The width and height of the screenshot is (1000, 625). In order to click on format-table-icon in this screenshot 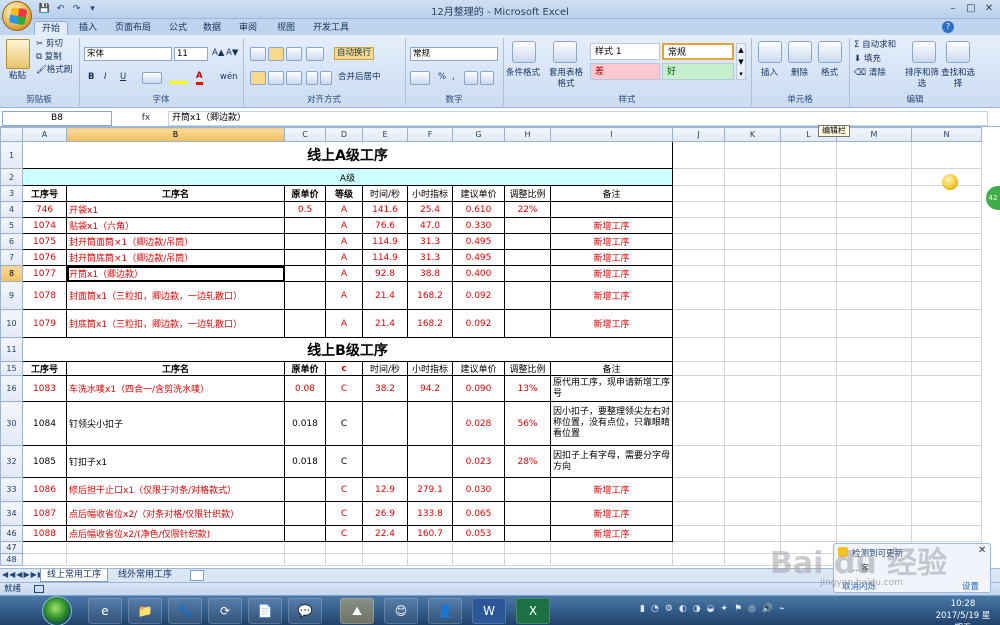, I will do `click(565, 52)`.